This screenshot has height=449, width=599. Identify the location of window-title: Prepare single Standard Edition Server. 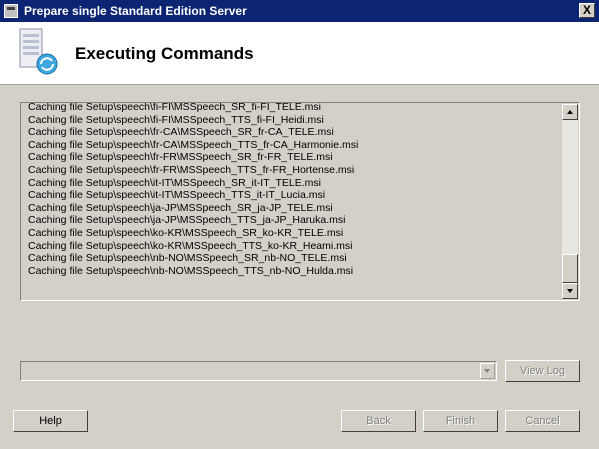
(135, 11).